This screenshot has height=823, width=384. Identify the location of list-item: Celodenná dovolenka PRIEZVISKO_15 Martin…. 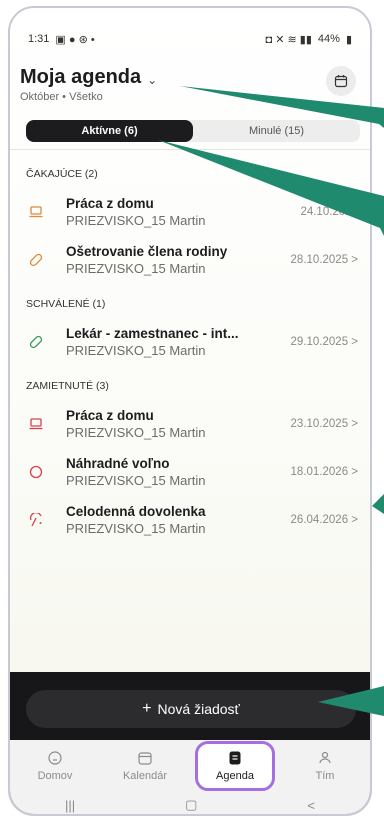
(190, 520).